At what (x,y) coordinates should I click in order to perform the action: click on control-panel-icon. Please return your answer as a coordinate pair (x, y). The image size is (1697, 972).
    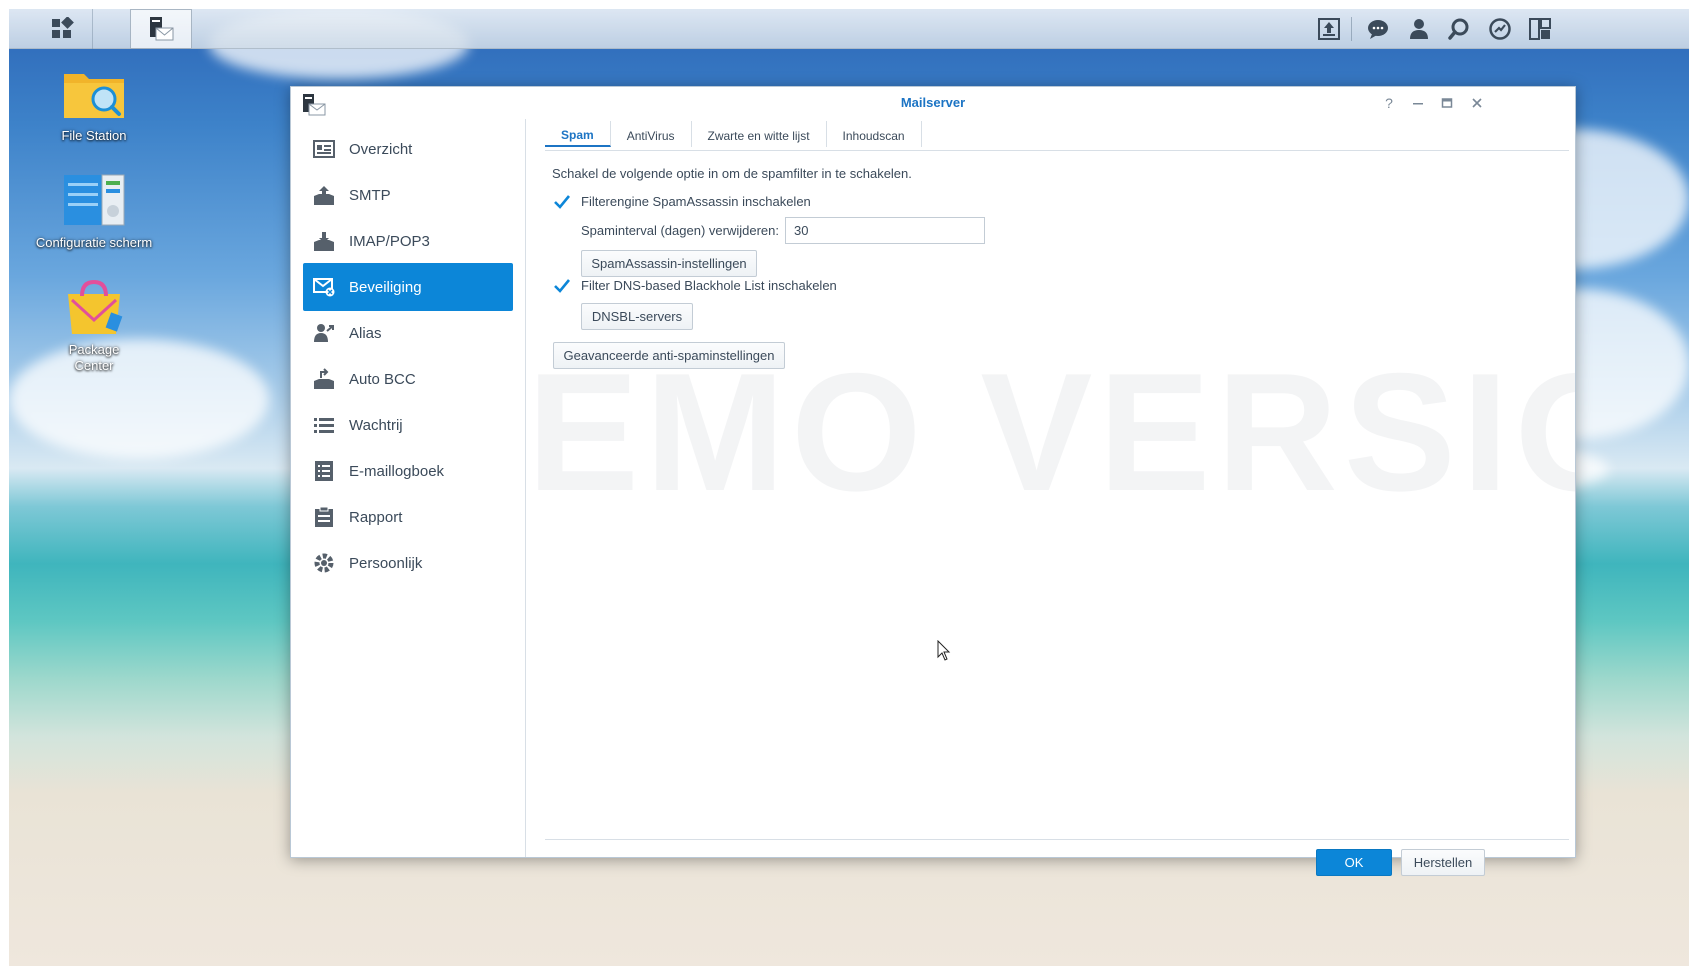
    Looking at the image, I should click on (94, 201).